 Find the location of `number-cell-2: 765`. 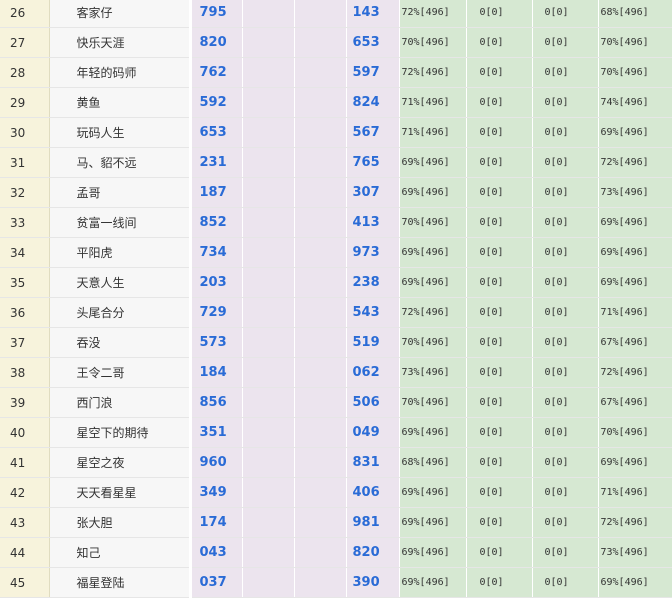

number-cell-2: 765 is located at coordinates (373, 162).